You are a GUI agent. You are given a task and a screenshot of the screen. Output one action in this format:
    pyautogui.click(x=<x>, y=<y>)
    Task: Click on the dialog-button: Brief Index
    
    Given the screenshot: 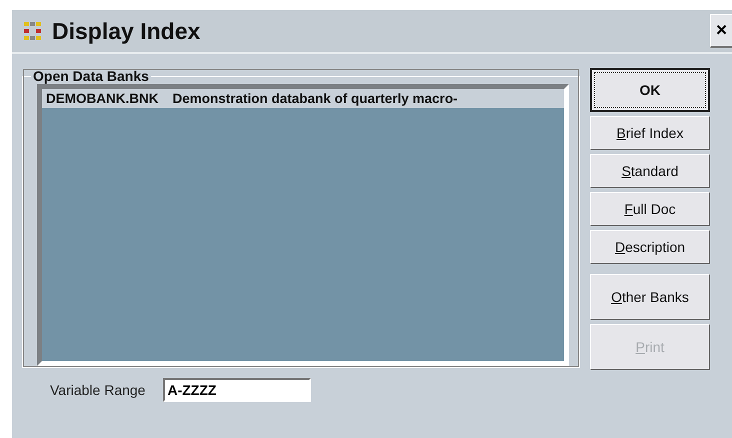 What is the action you would take?
    pyautogui.click(x=650, y=133)
    